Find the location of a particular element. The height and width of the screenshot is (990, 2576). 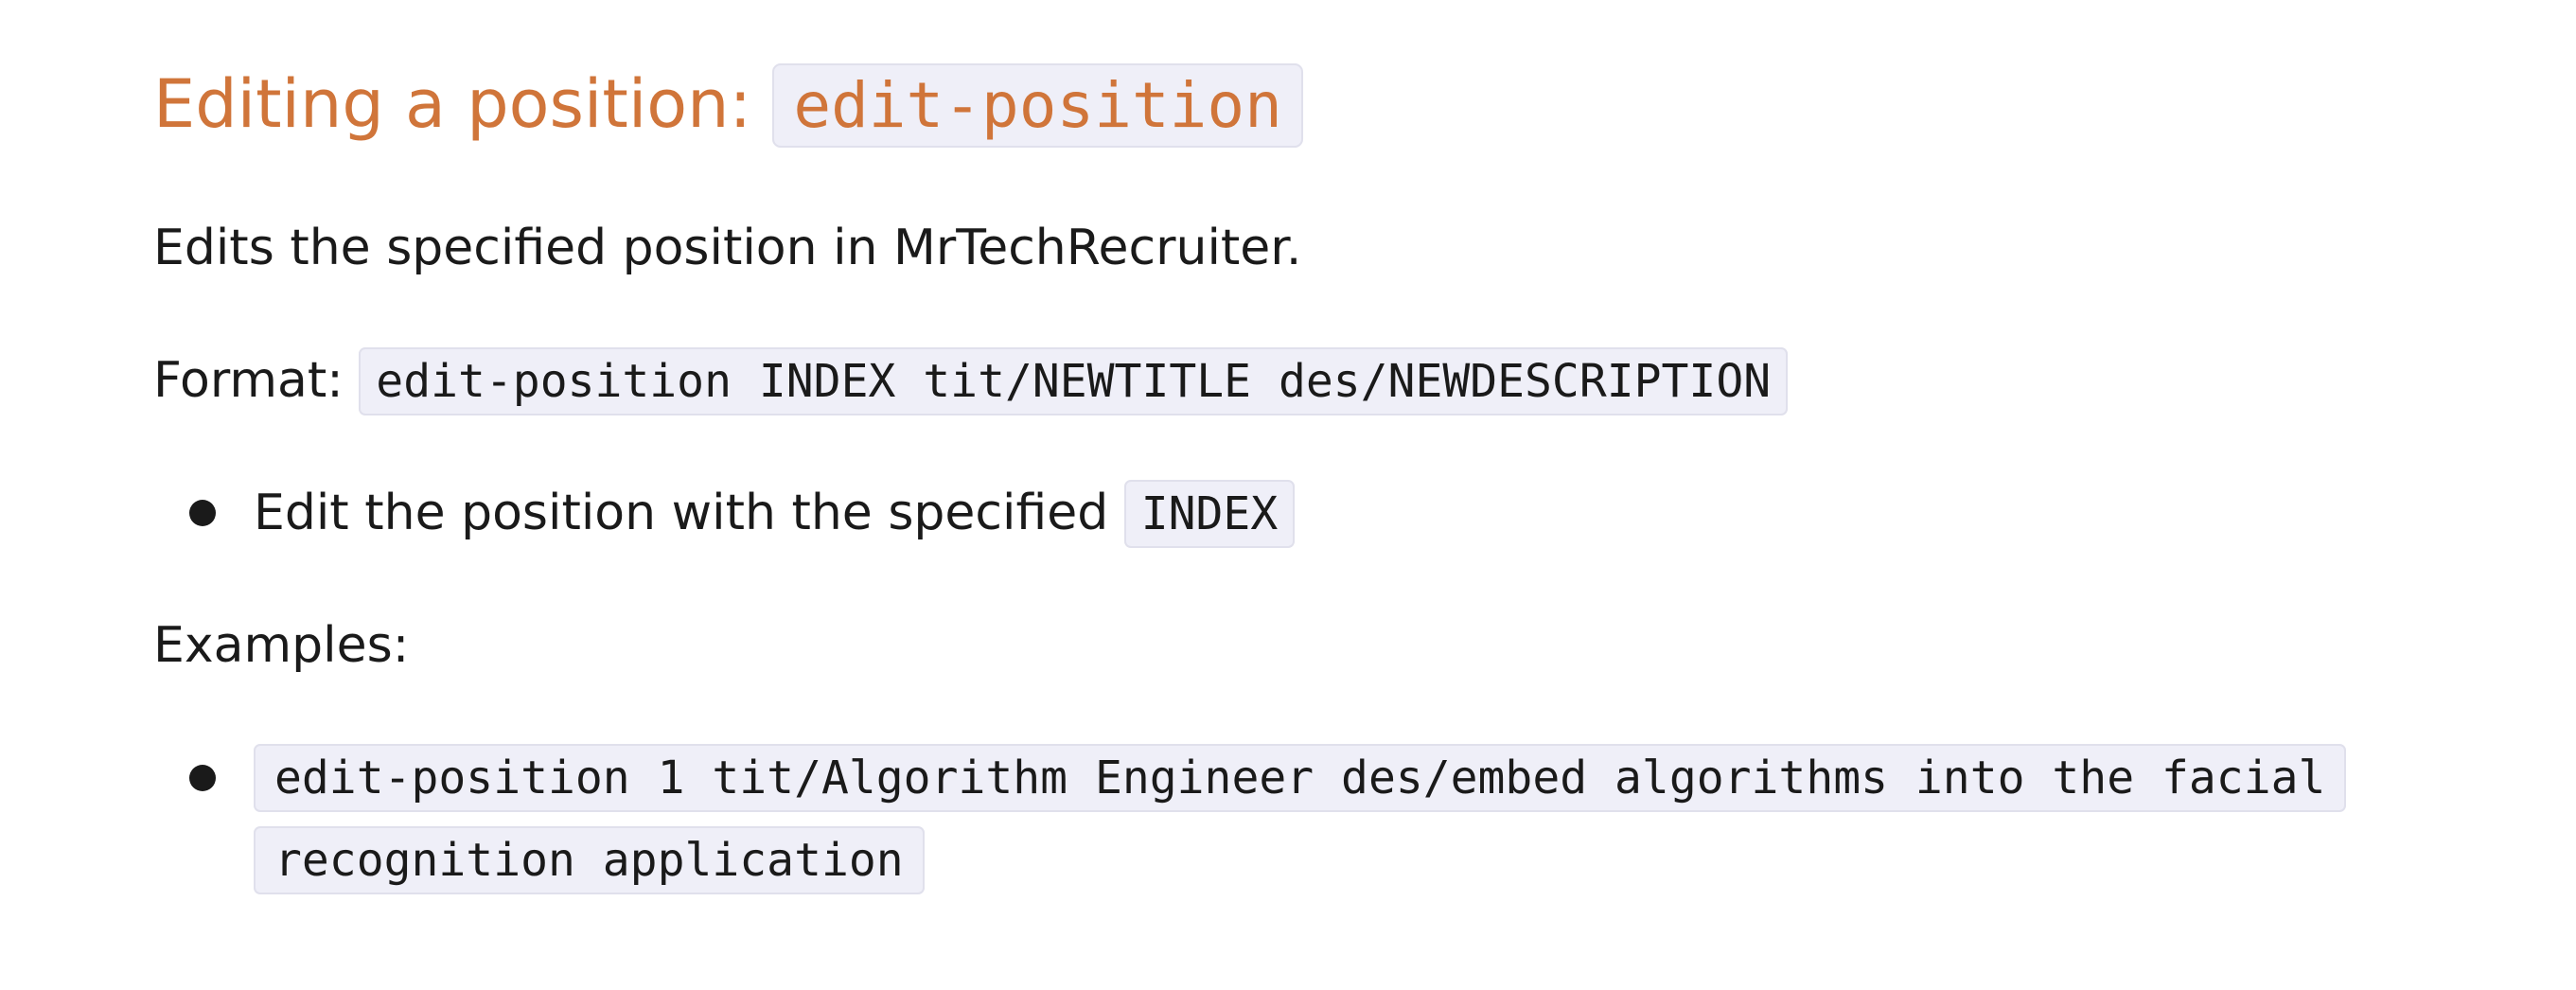

examples-label: Examples: is located at coordinates (281, 645).